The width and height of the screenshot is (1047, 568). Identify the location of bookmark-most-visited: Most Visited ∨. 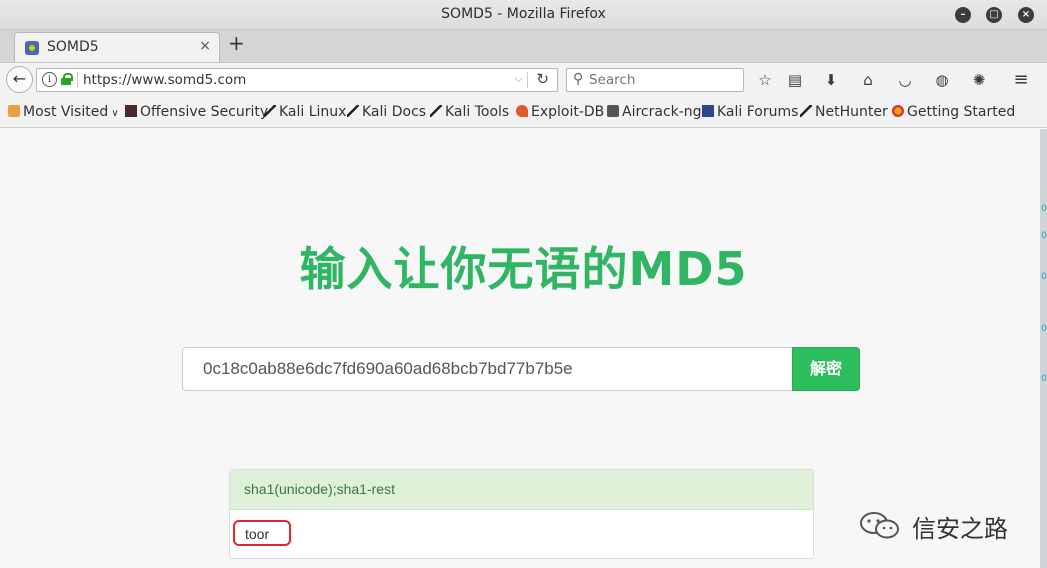
(63, 112).